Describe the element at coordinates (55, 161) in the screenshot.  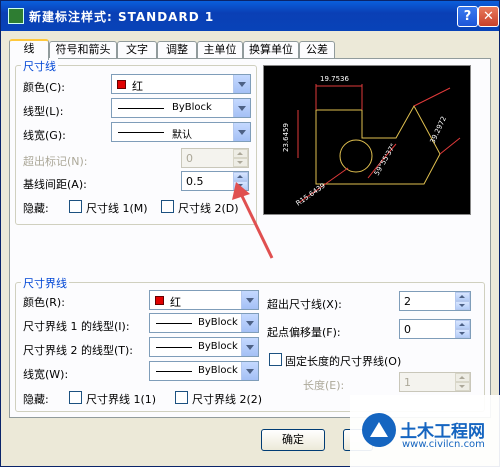
I see `extend-beyond-ticks-label: 超出标记(N):` at that location.